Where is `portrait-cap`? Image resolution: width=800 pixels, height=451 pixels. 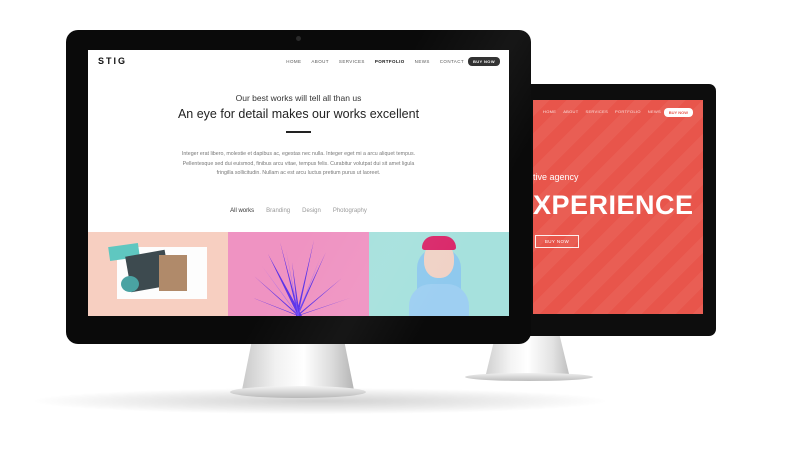
portrait-cap is located at coordinates (438, 243).